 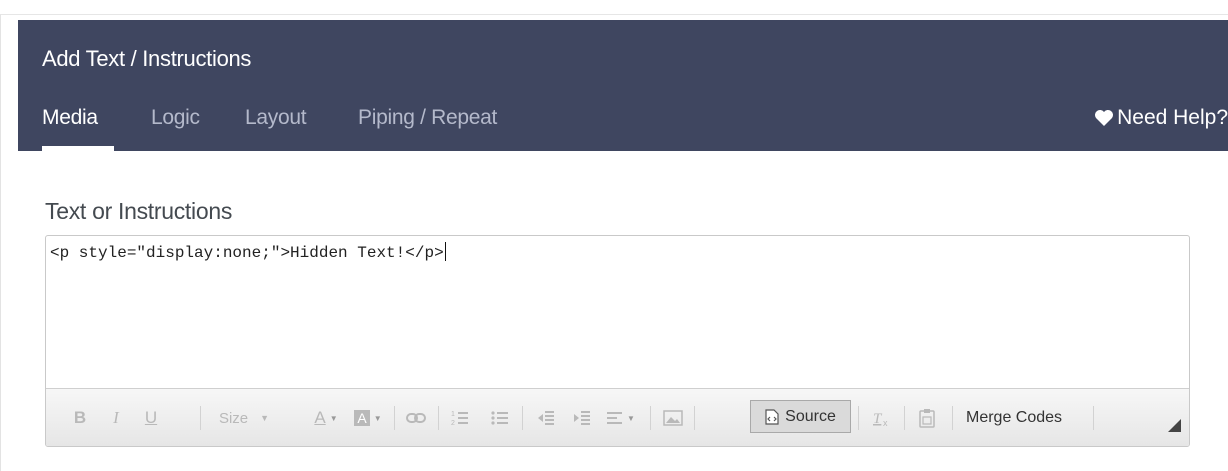 I want to click on tab-piping-repeat: Piping / Repeat, so click(x=427, y=118).